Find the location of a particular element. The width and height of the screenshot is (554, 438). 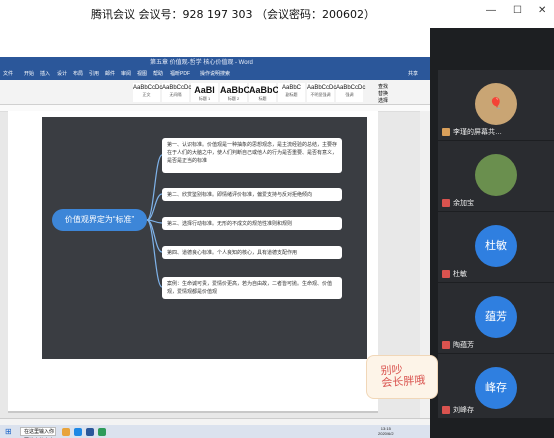

tab-insert: 插入 is located at coordinates (45, 73).